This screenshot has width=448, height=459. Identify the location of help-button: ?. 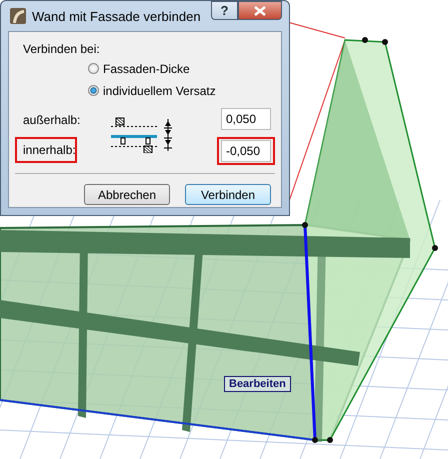
(224, 10).